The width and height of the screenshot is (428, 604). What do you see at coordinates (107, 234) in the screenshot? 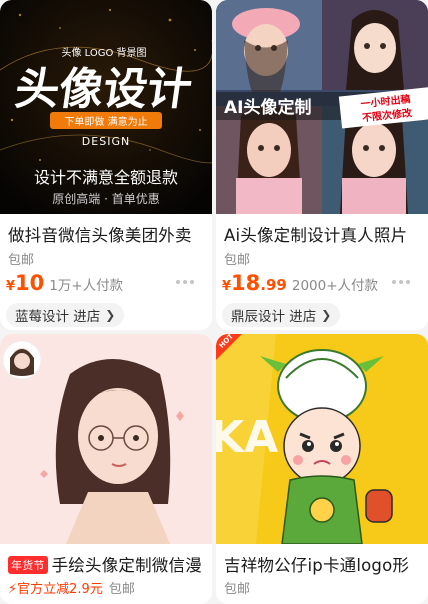
I see `product-title: 做抖音微信头像美团外卖` at bounding box center [107, 234].